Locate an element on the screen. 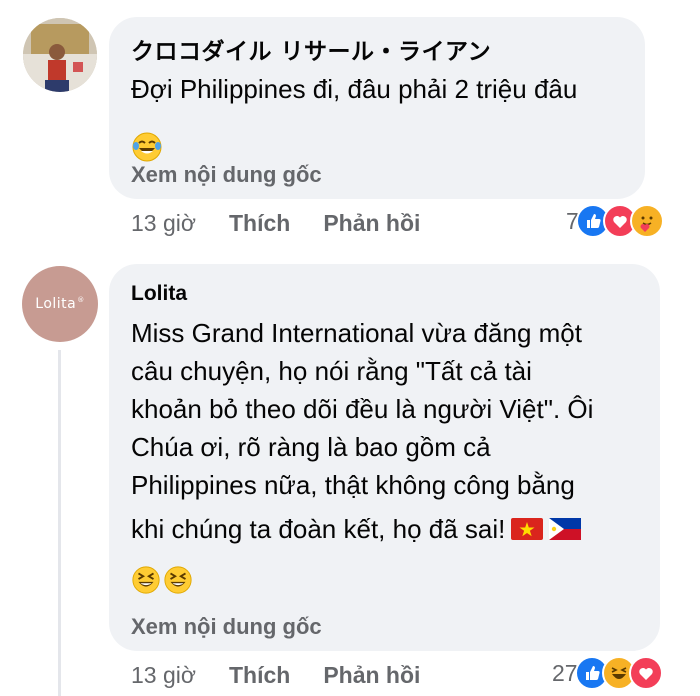  emoji-row is located at coordinates (162, 582).